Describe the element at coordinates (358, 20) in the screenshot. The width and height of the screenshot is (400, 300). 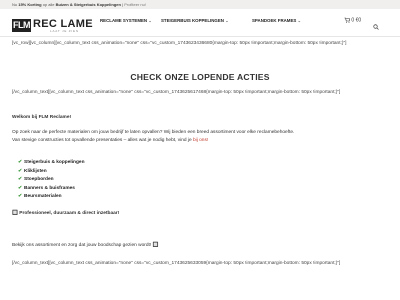
I see `cart-total: €0` at that location.